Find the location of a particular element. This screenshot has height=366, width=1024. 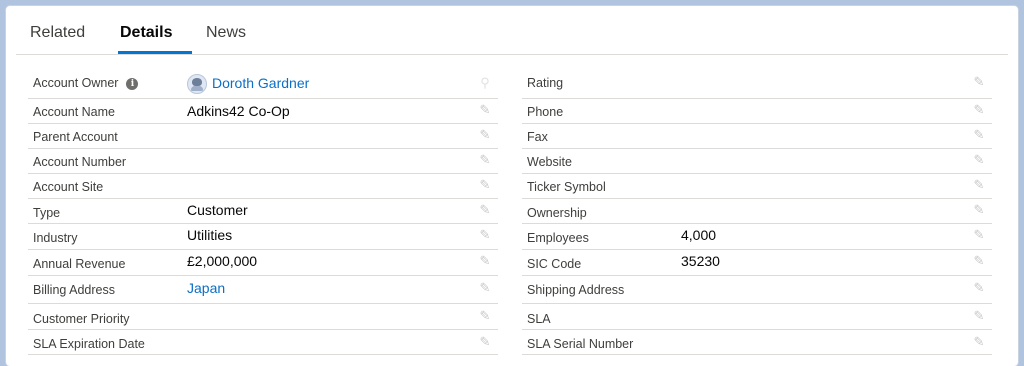

field-label: Parent Account is located at coordinates (75, 137).